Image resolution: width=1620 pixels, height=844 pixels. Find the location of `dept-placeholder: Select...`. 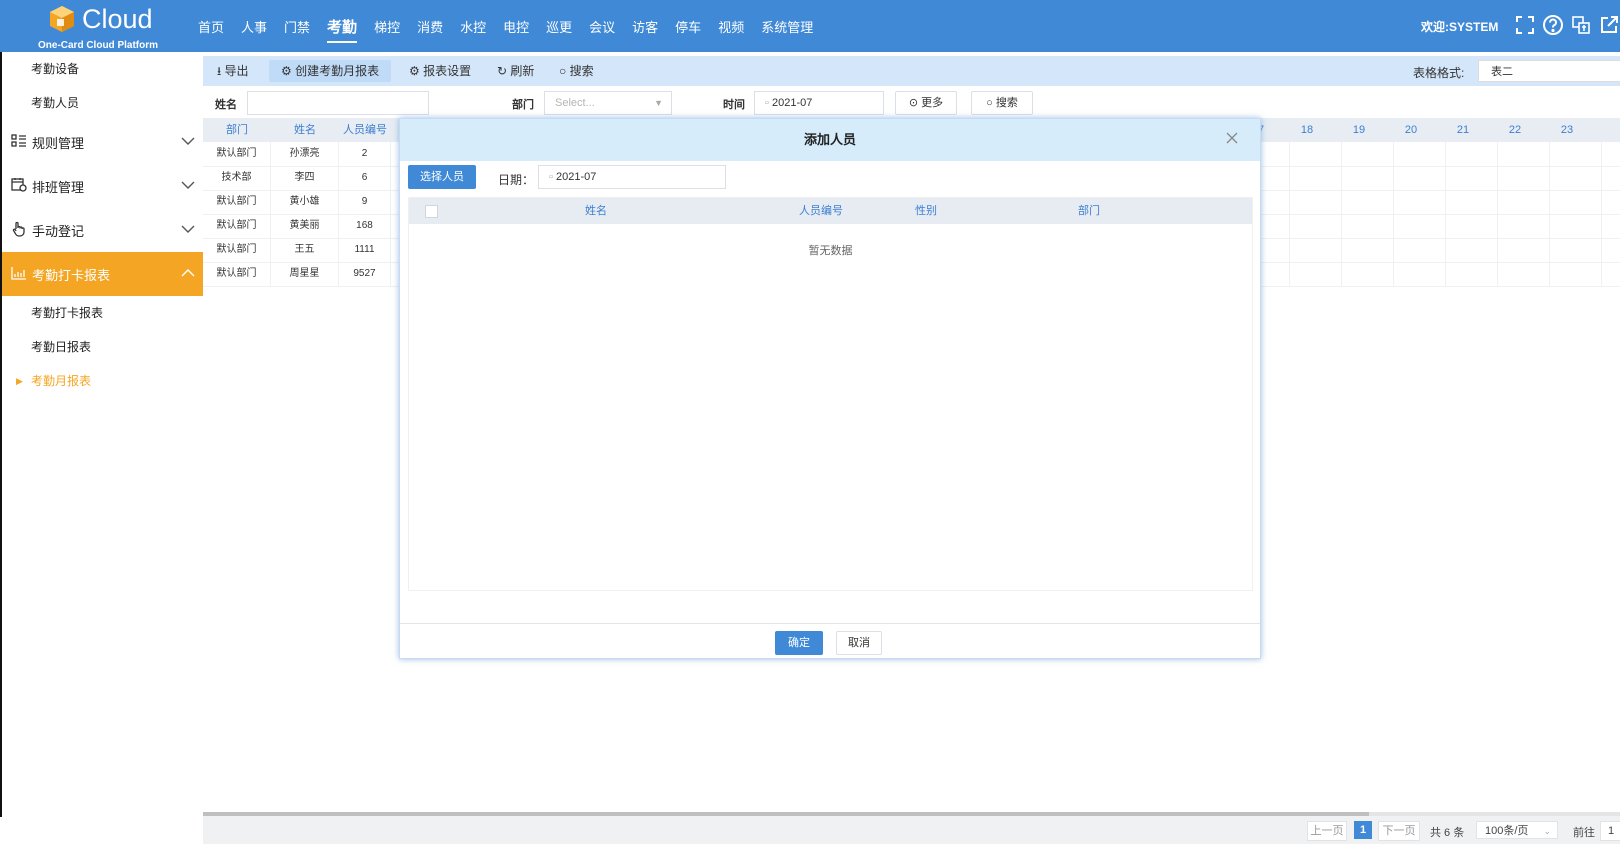

dept-placeholder: Select... is located at coordinates (575, 103).